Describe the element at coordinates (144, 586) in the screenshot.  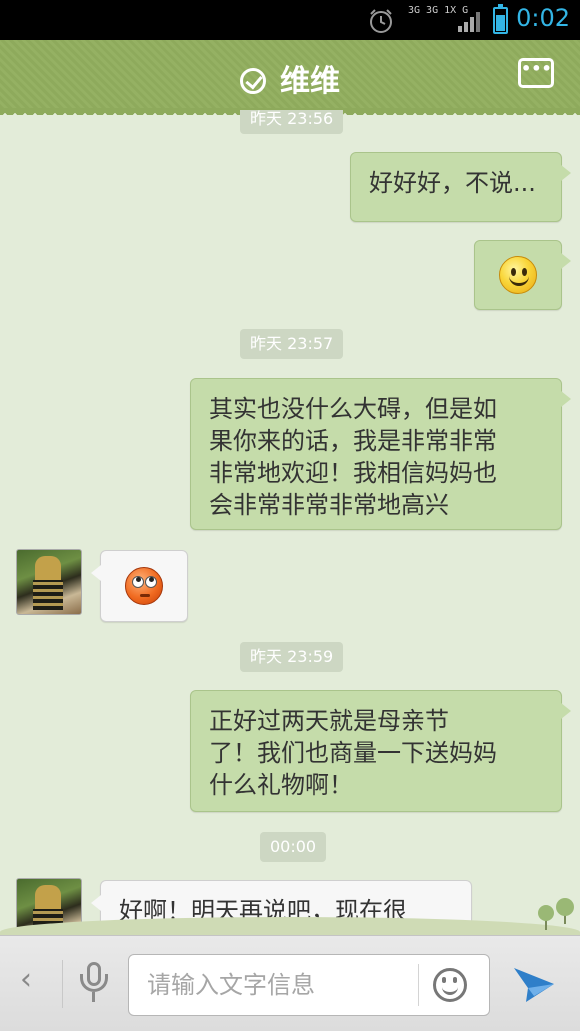
I see `eye-roll-emoji-icon` at that location.